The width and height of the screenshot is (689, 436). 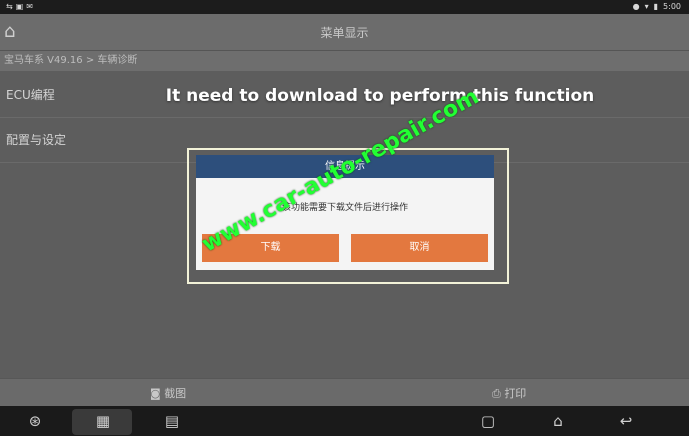 What do you see at coordinates (419, 248) in the screenshot?
I see `cancel-button: 取消` at bounding box center [419, 248].